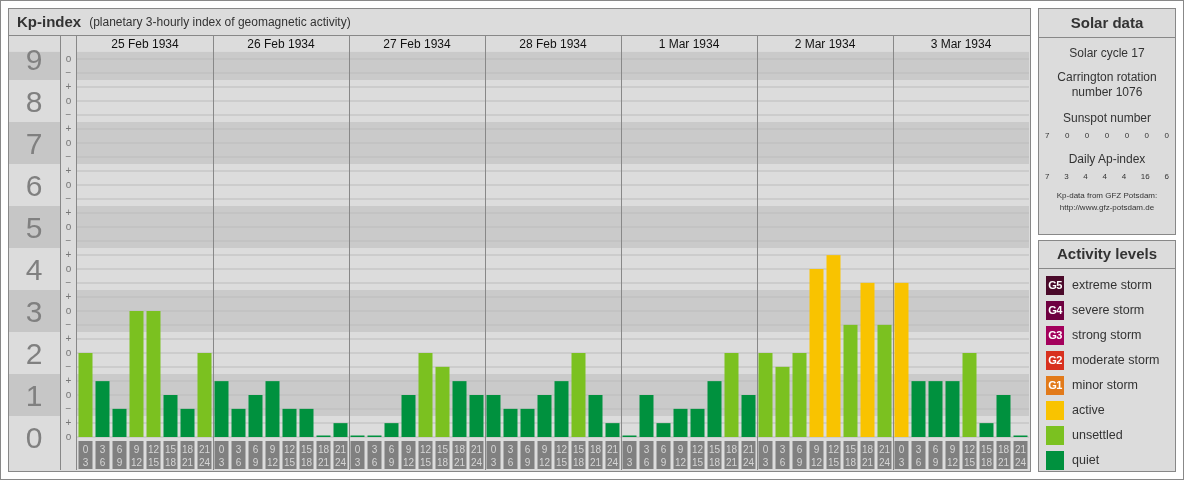 The image size is (1184, 480). I want to click on y-axis-label: 0, so click(34, 437).